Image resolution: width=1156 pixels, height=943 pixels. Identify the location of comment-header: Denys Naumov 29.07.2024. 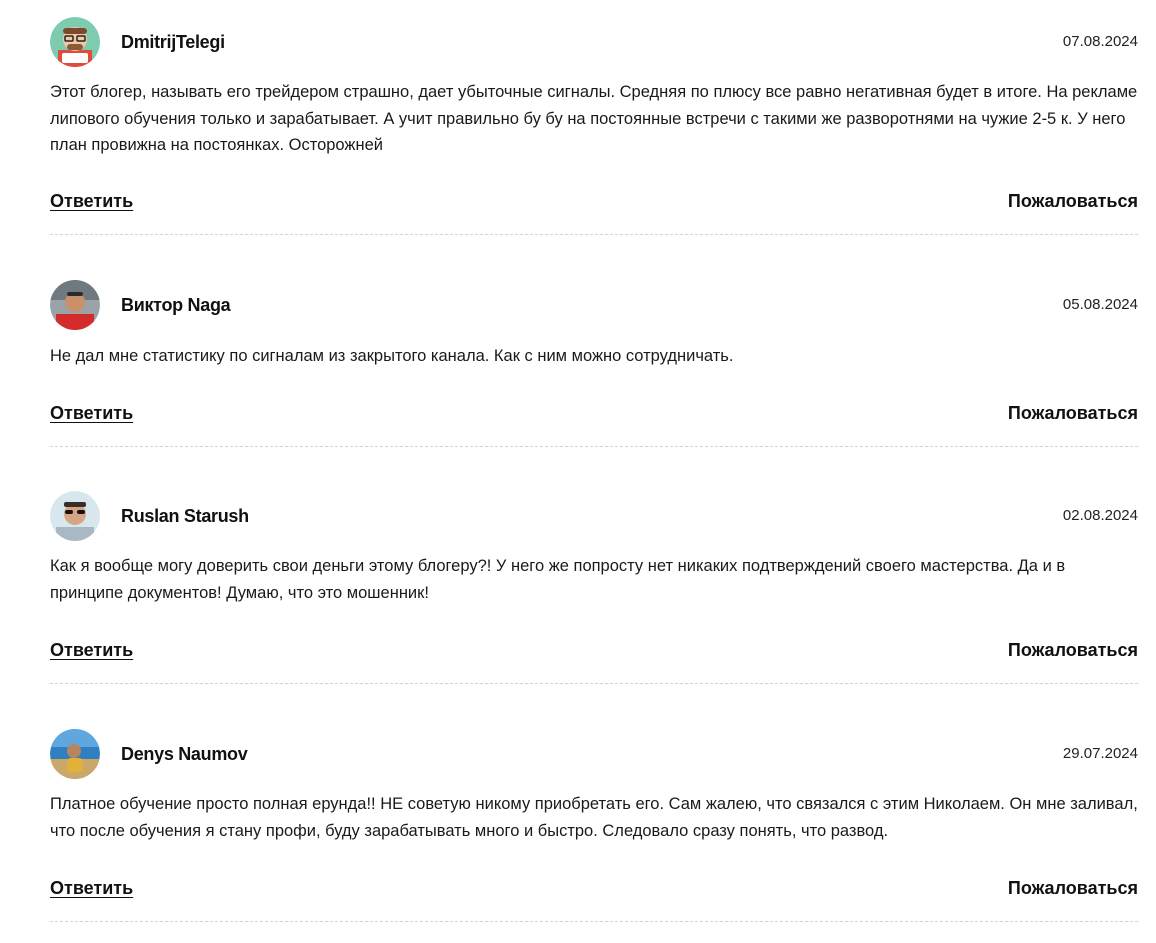
(594, 754).